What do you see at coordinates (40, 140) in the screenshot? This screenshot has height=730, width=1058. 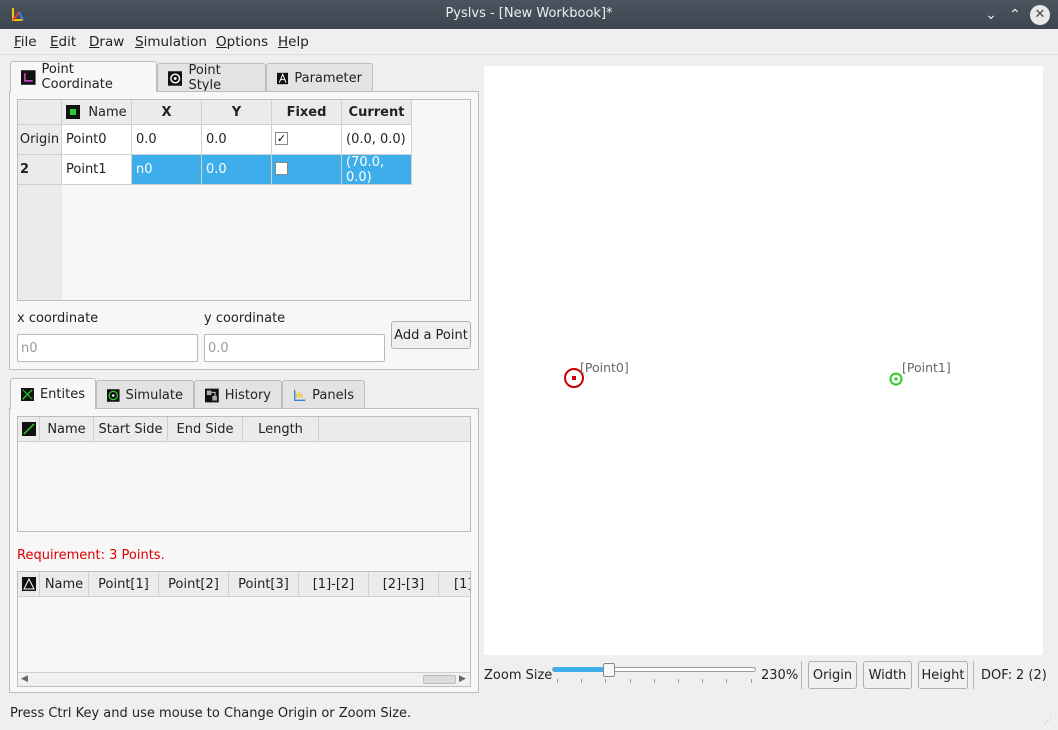 I see `row-header-origin: Origin` at bounding box center [40, 140].